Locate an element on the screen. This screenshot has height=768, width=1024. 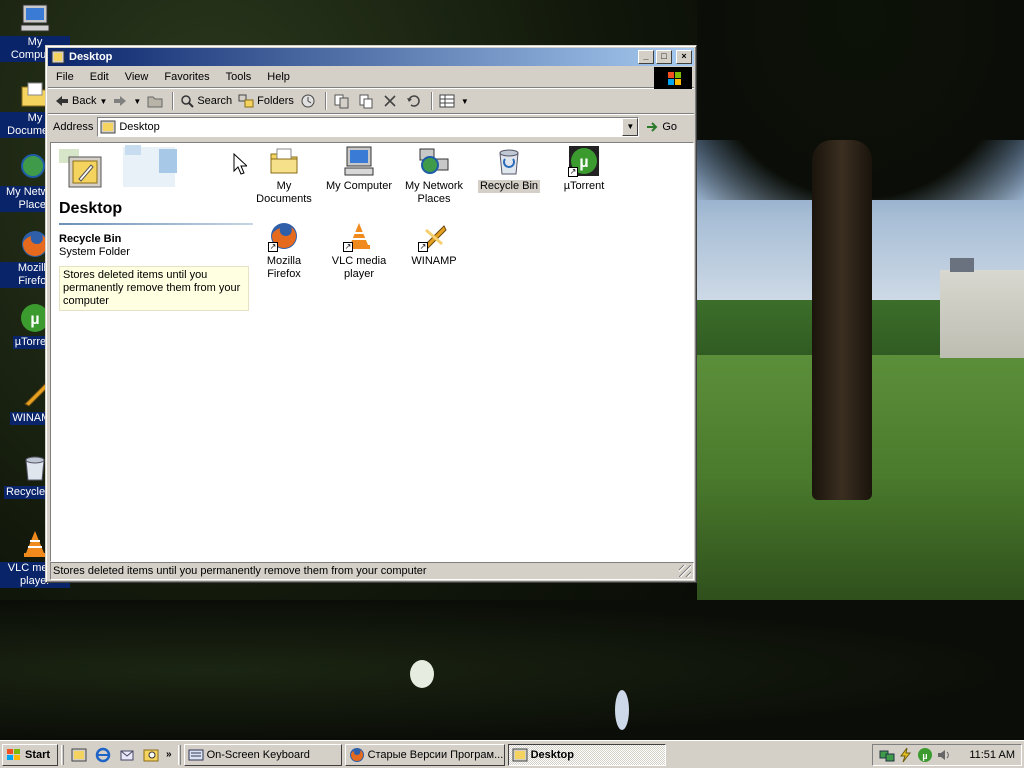
selected-item-name: Recycle Bin is located at coordinates (90, 239).